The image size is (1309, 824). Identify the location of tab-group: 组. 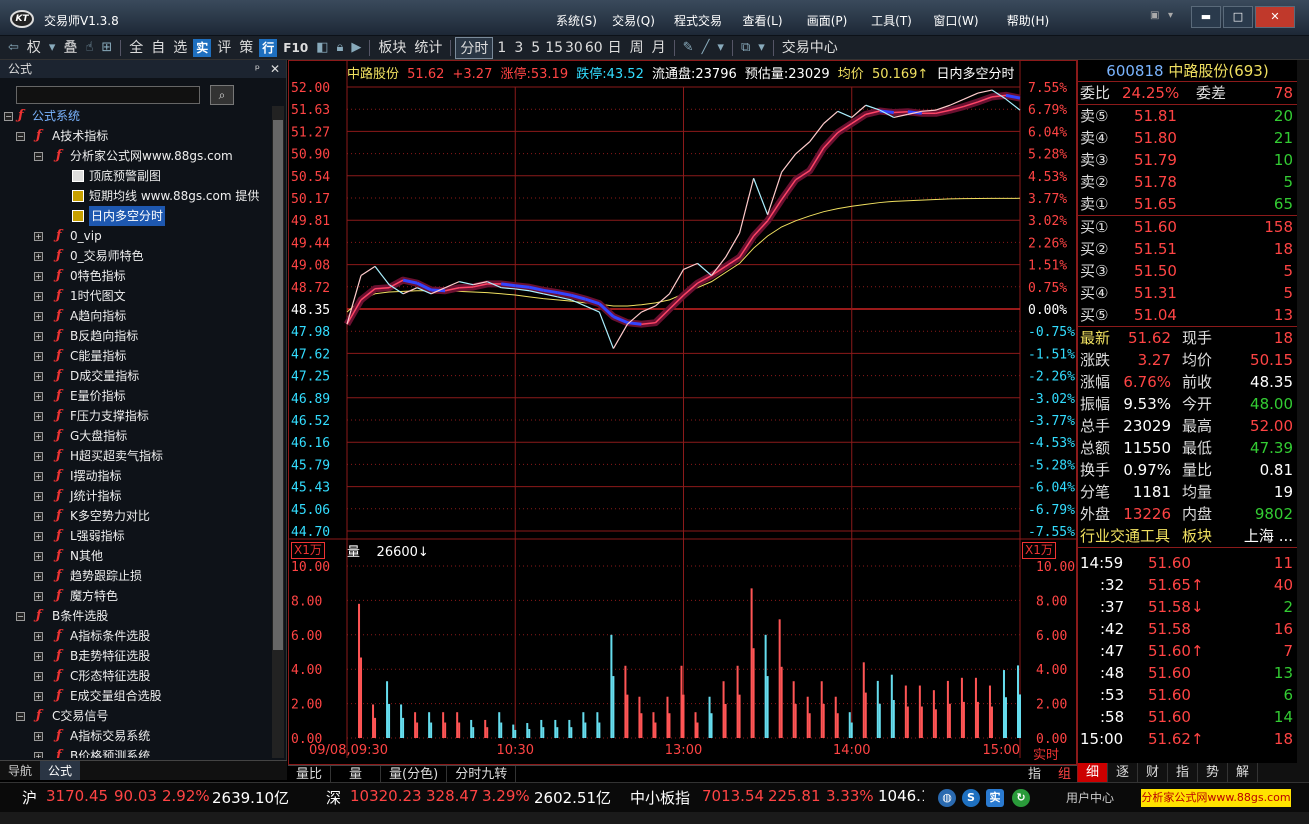
(1064, 774).